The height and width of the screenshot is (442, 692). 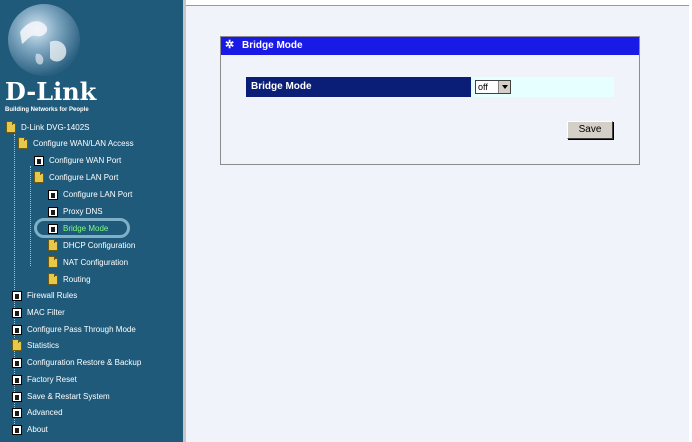 I want to click on brand-name: D-Link, so click(x=51, y=91).